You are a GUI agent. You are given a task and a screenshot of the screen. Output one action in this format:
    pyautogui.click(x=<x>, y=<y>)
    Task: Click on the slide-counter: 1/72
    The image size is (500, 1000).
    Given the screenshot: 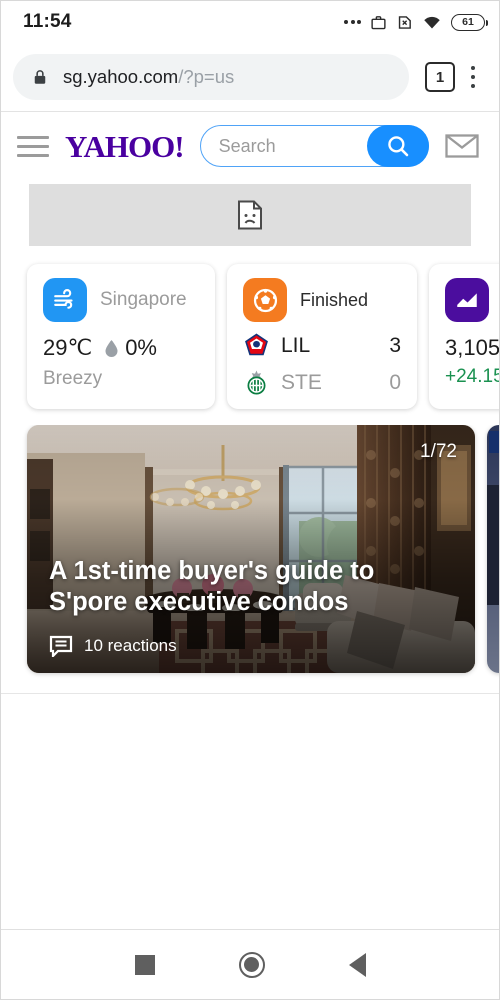 What is the action you would take?
    pyautogui.click(x=438, y=451)
    